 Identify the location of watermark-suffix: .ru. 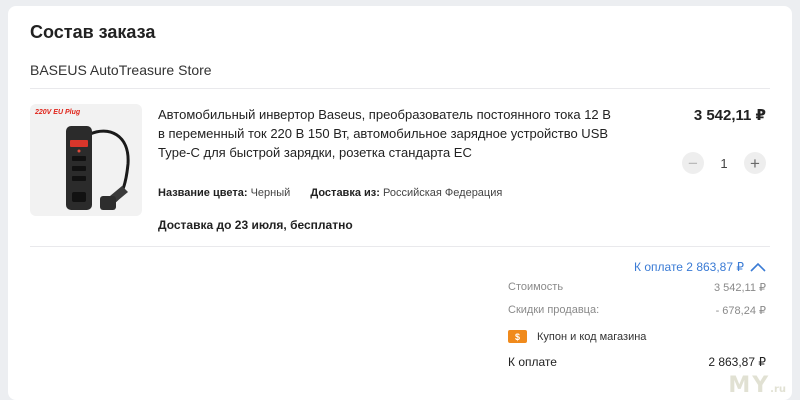
(778, 389).